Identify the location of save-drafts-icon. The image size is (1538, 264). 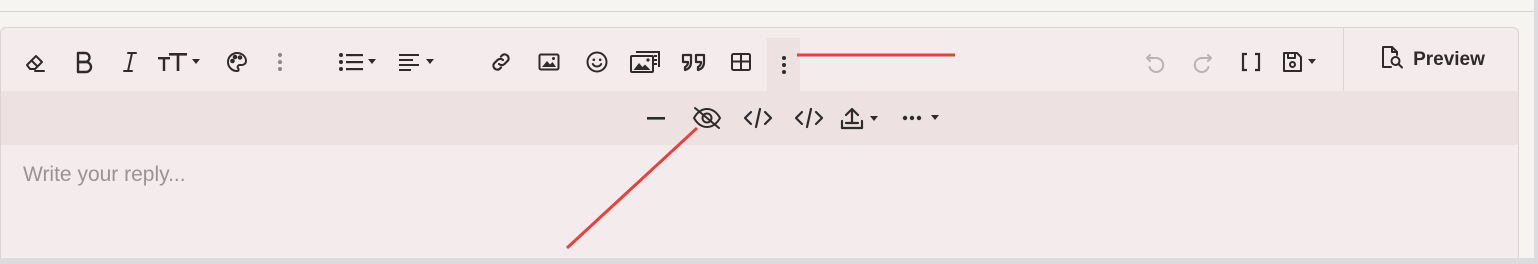
(1302, 62).